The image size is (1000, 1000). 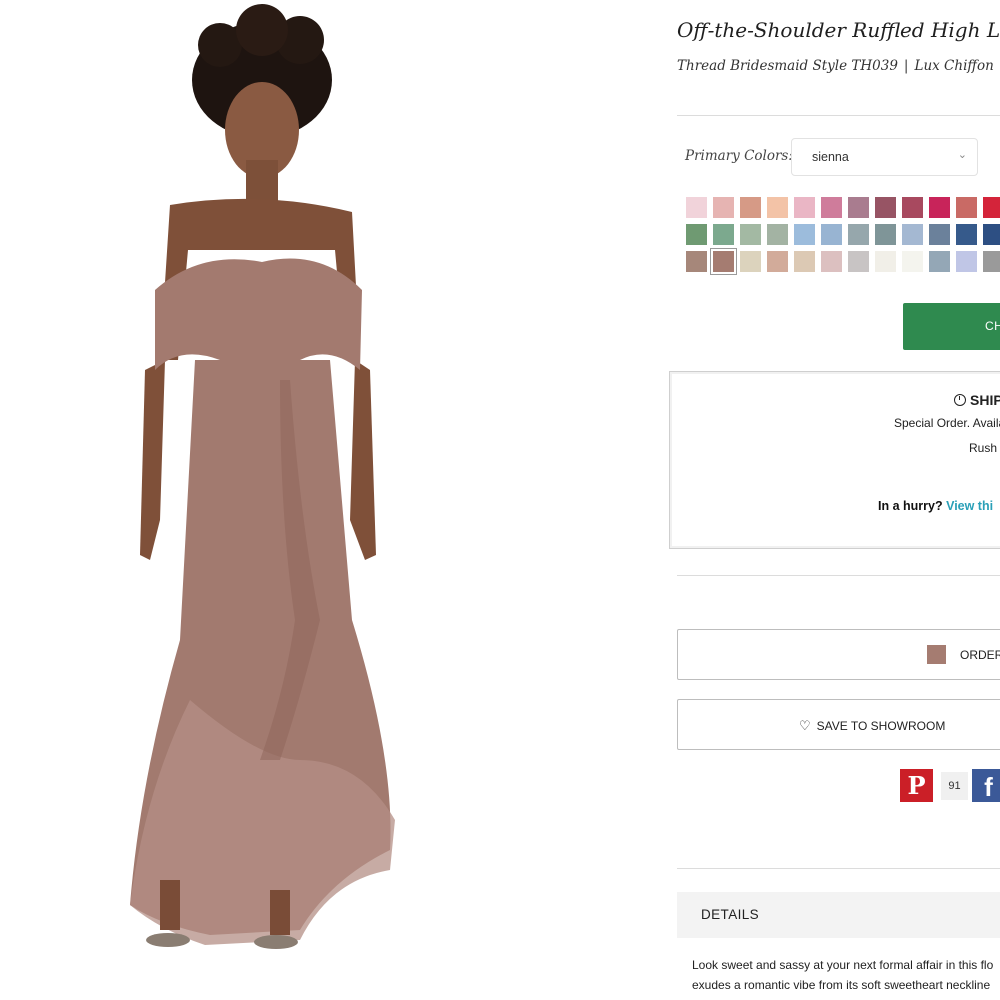 What do you see at coordinates (962, 155) in the screenshot?
I see `chevron-down-icon: ⌄` at bounding box center [962, 155].